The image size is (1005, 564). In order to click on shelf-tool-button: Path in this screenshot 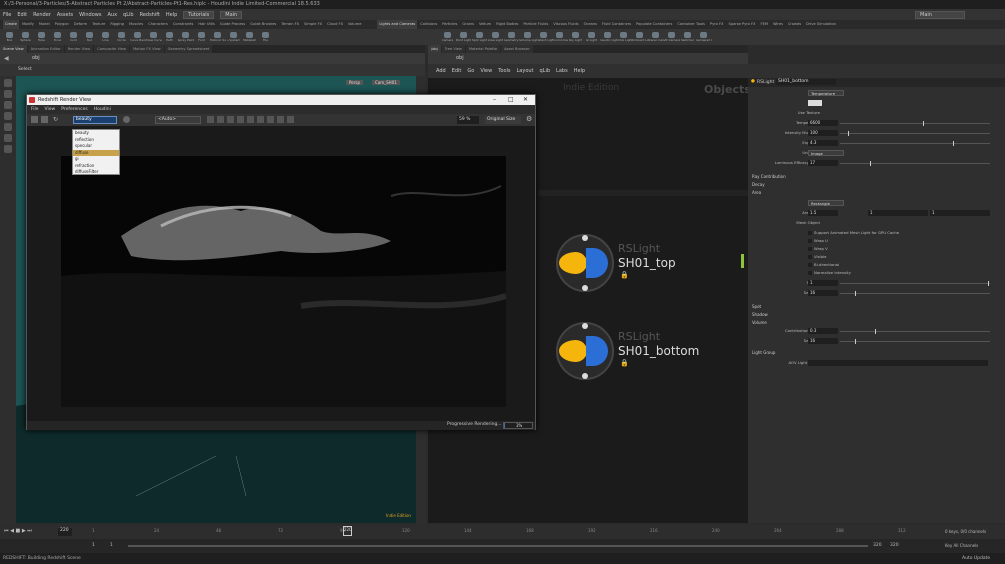, I will do `click(169, 37)`.